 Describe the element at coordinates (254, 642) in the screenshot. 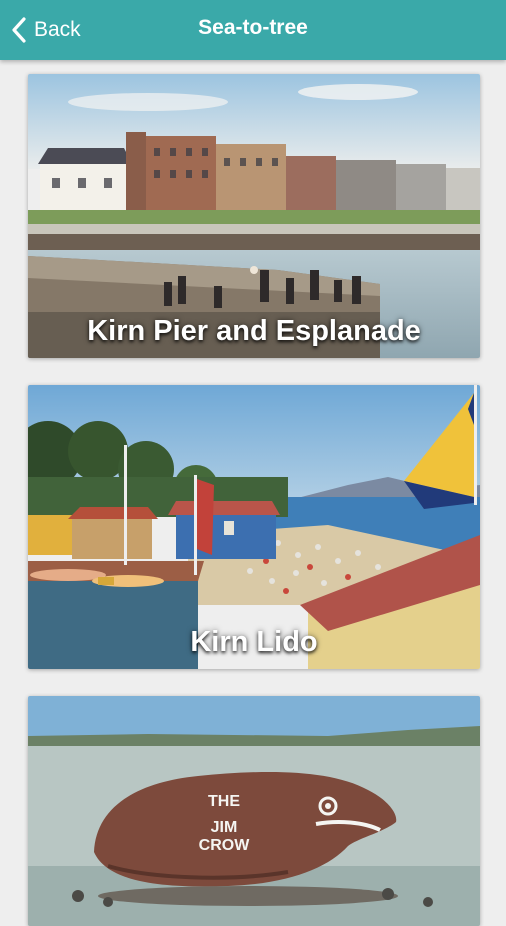

I see `card-title: Kirn Lido` at that location.